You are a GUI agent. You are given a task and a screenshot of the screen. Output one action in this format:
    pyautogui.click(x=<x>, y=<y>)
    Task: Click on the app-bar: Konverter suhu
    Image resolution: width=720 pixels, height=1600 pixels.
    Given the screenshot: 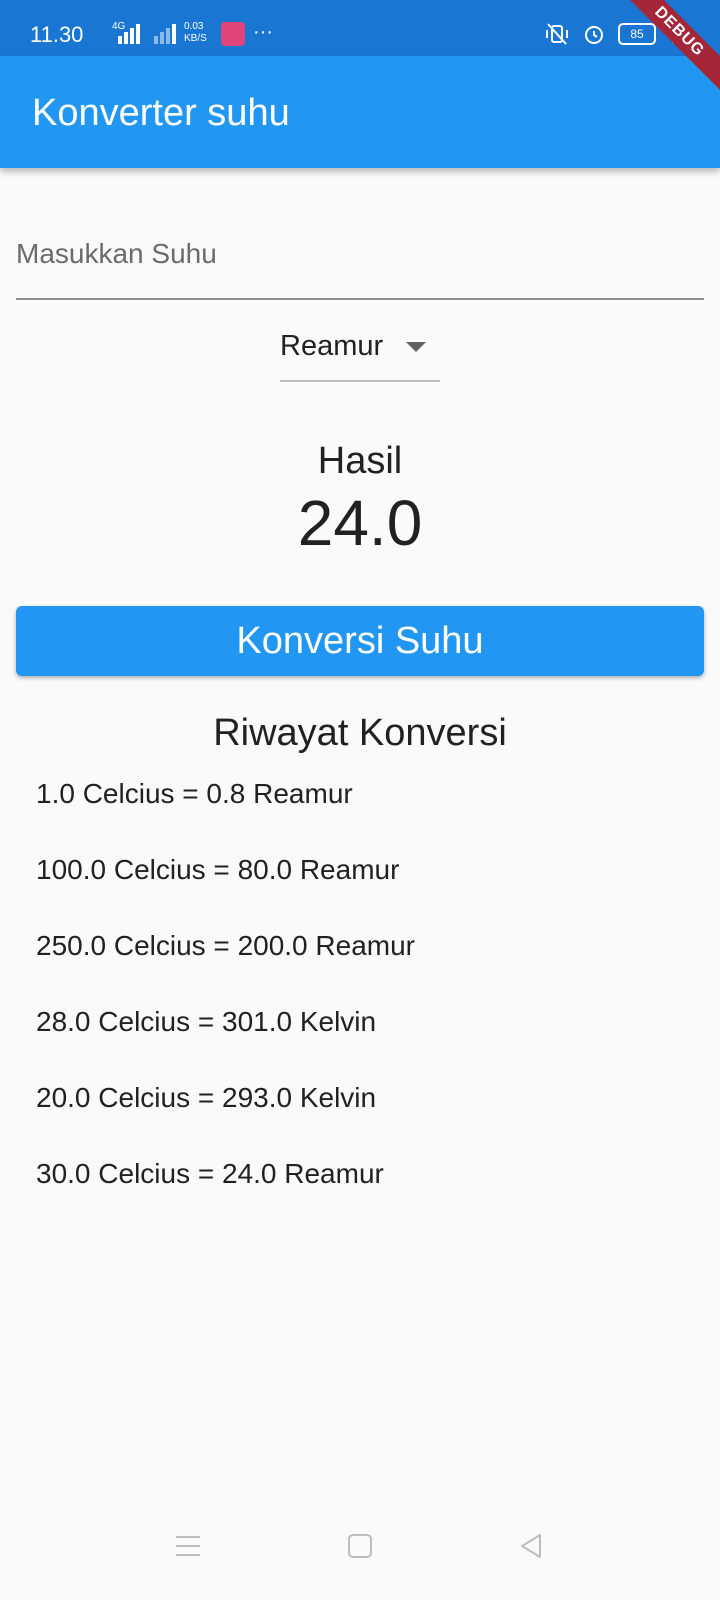 What is the action you would take?
    pyautogui.click(x=360, y=112)
    